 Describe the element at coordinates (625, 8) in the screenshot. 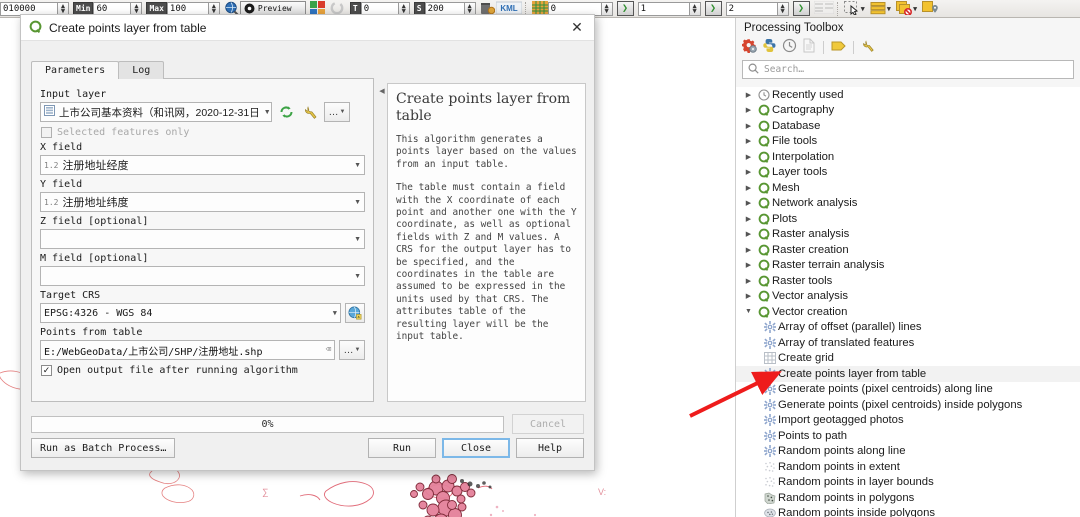

I see `apply-grid-button: ❯` at that location.